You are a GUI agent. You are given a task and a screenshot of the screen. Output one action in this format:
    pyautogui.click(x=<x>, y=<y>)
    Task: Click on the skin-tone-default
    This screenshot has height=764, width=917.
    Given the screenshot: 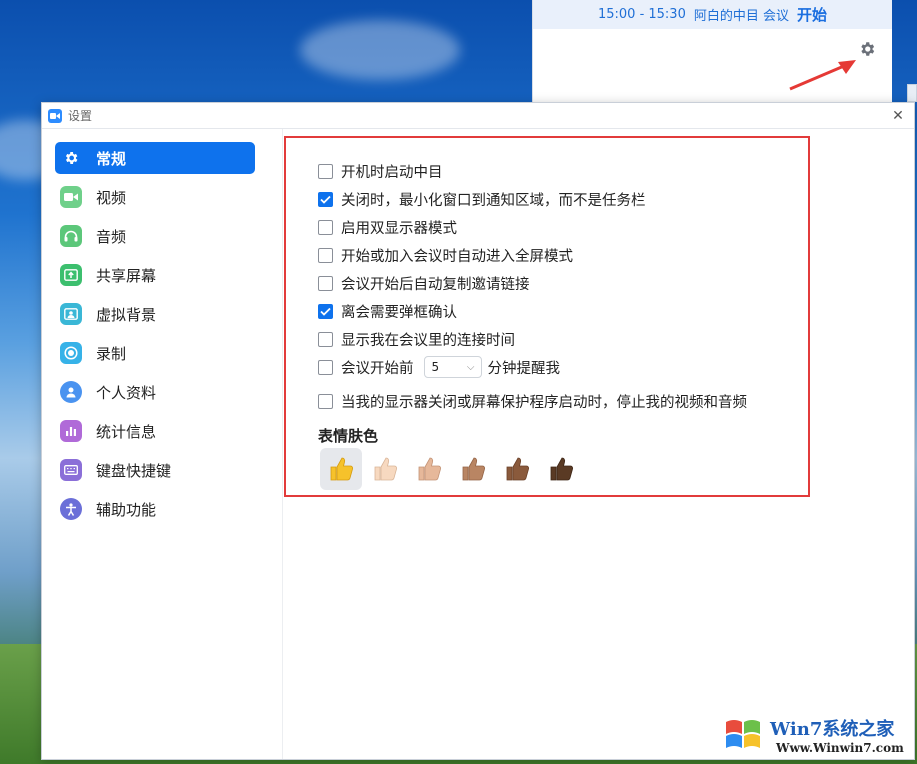 What is the action you would take?
    pyautogui.click(x=341, y=469)
    